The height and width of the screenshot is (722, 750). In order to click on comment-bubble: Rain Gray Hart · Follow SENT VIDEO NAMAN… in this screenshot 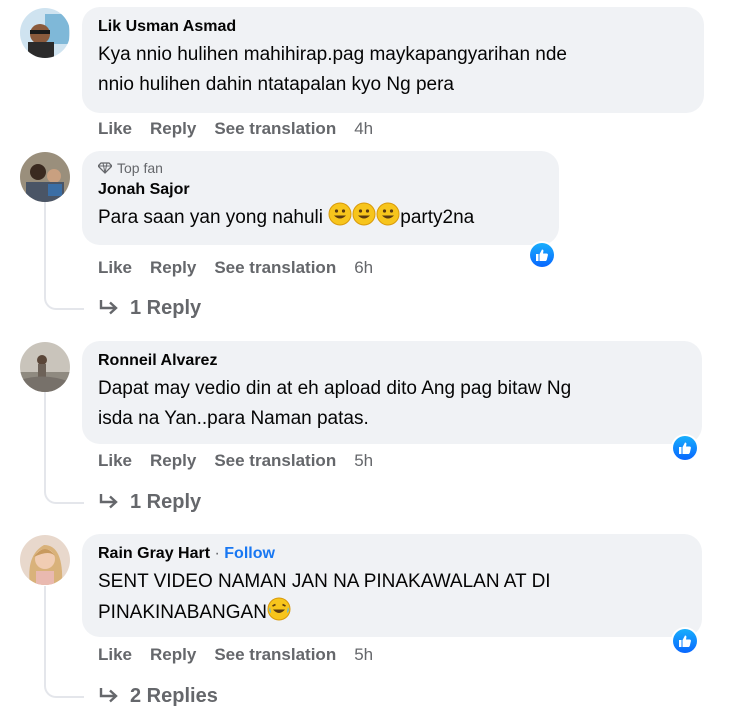, I will do `click(392, 585)`.